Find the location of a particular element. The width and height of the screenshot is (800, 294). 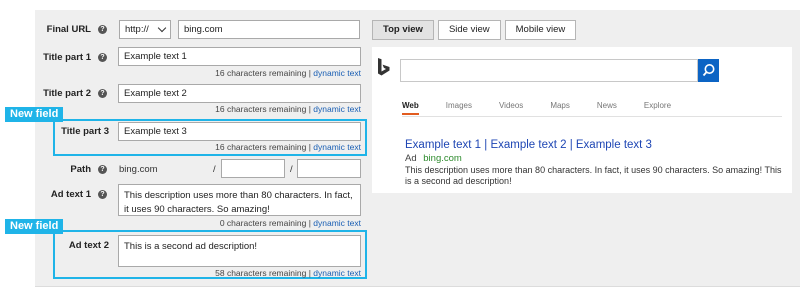

bing-logo-icon is located at coordinates (384, 67).